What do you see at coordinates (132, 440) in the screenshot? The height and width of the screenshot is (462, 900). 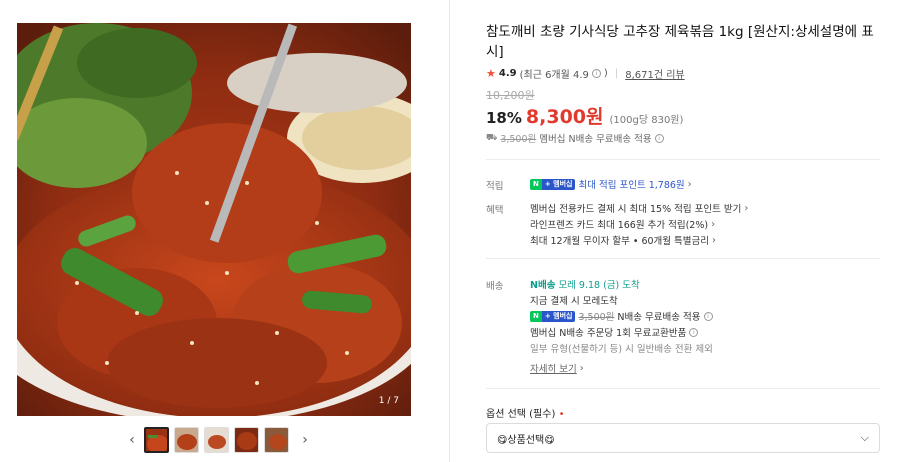 I see `chevron-left-icon: ‹` at bounding box center [132, 440].